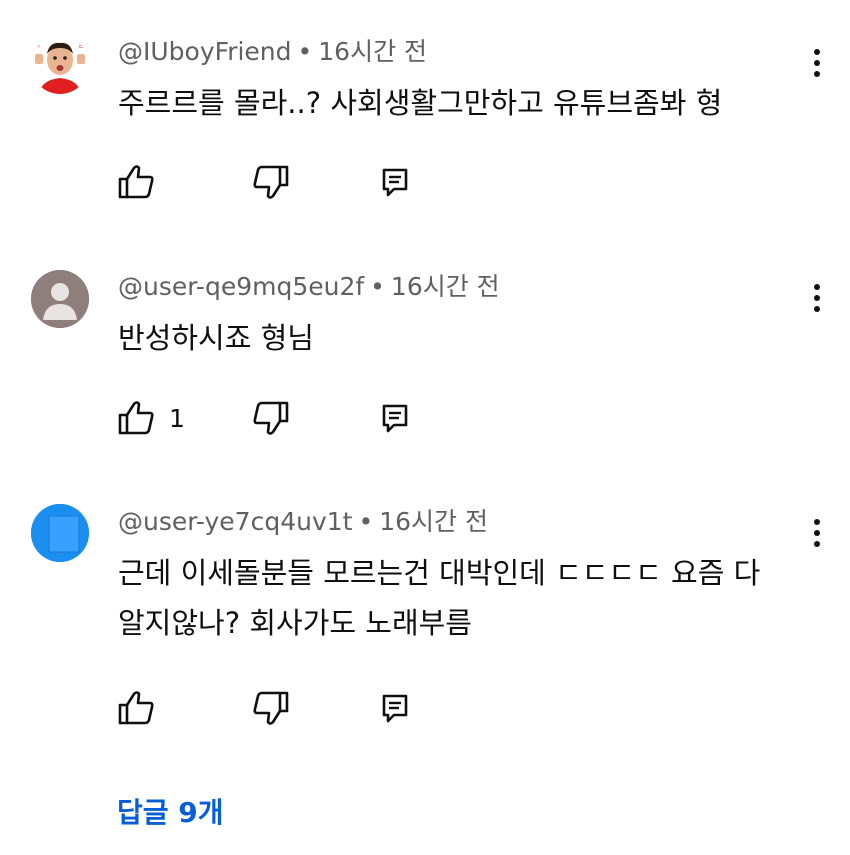 The width and height of the screenshot is (850, 855). I want to click on author-name: @IUboyFriend, so click(205, 51).